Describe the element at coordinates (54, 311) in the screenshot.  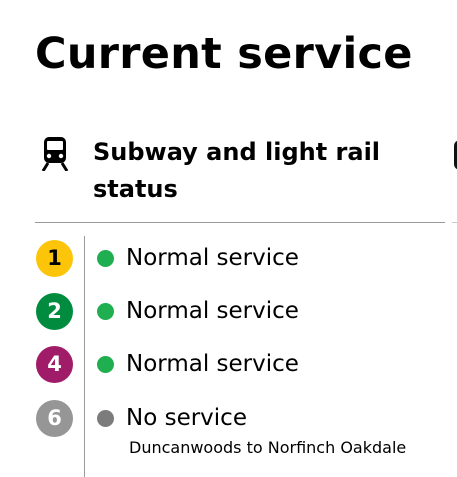
I see `line-2-badge: 2` at that location.